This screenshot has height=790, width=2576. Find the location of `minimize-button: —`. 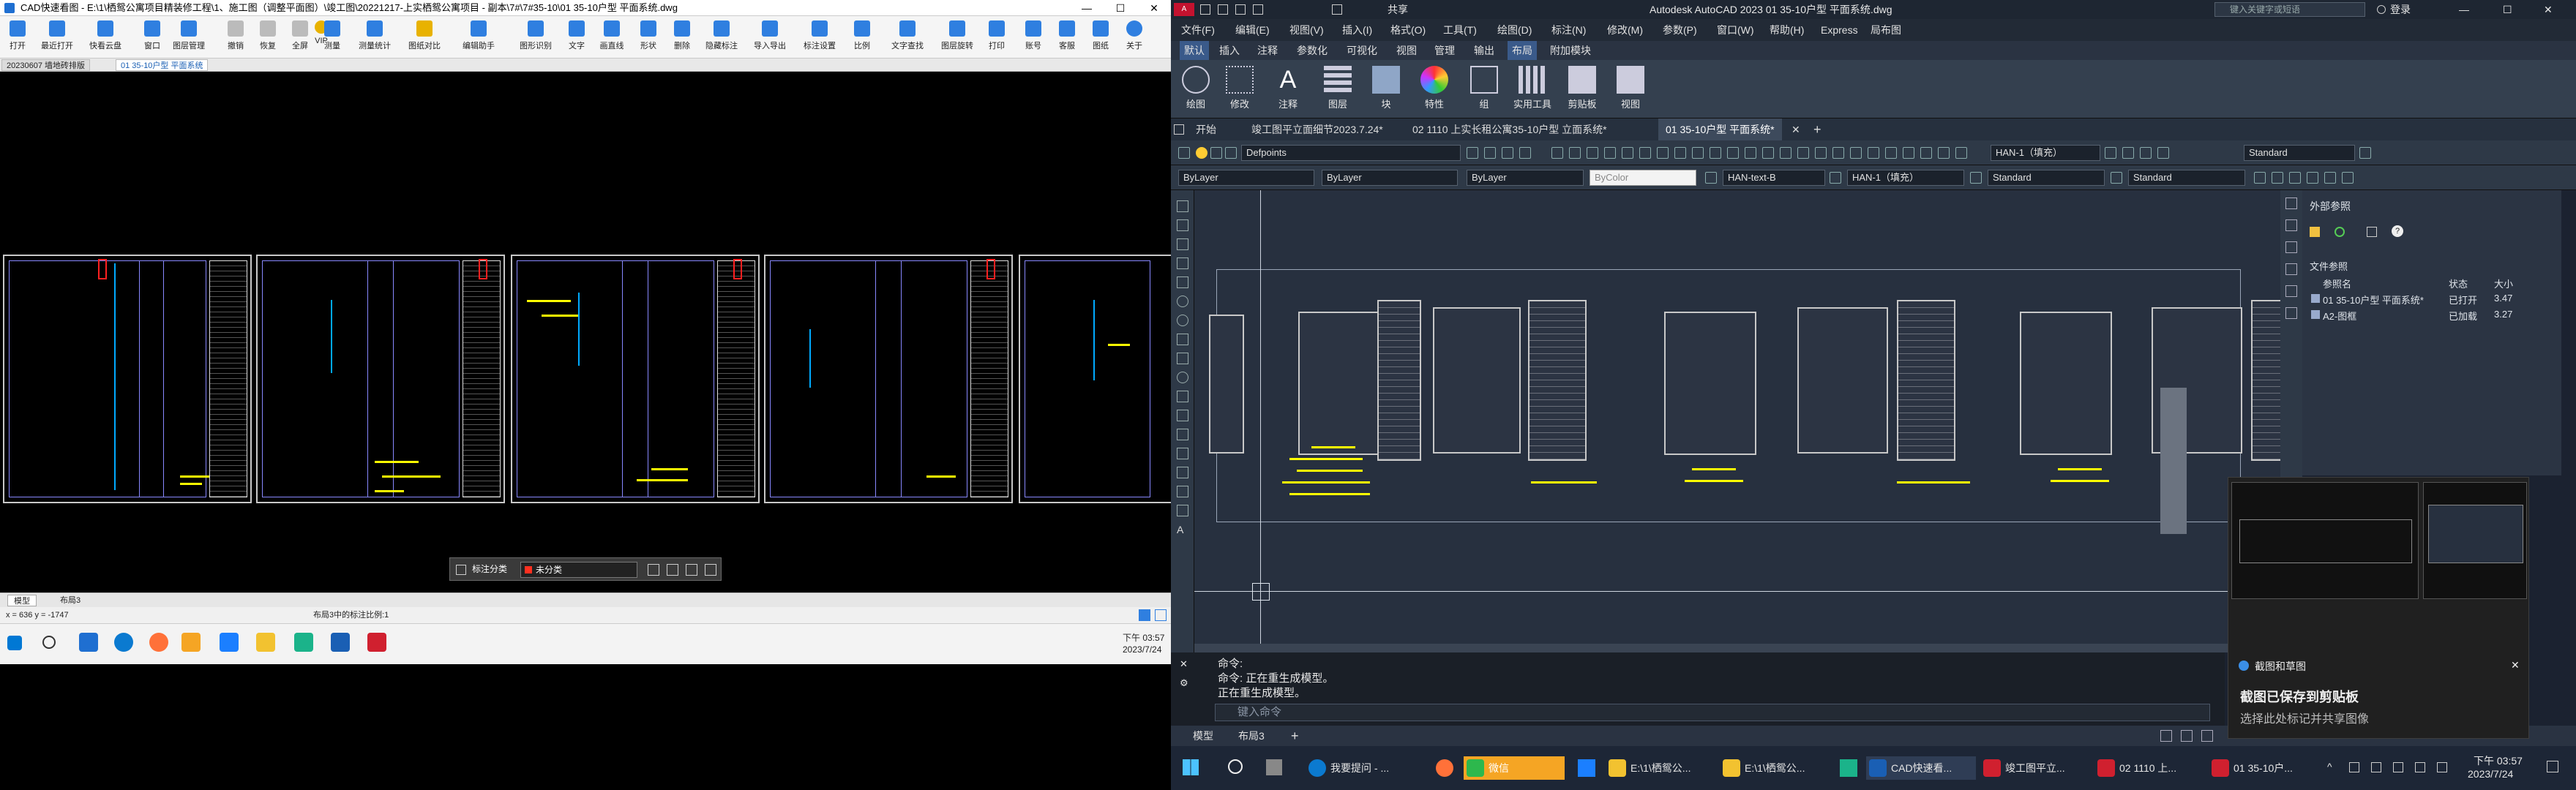

minimize-button: — is located at coordinates (2464, 9).